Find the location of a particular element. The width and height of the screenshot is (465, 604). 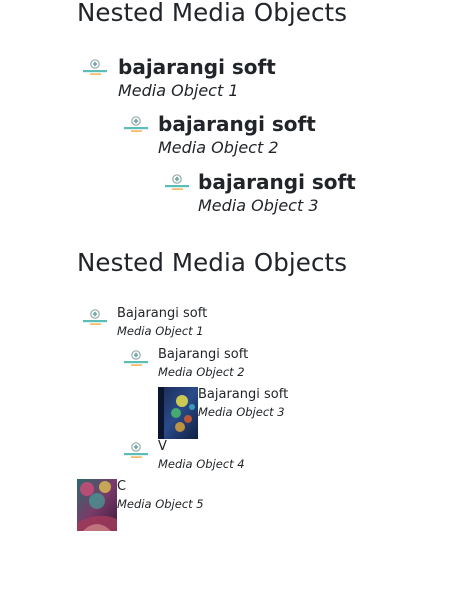

media-object-1: bajarangi soft Media Object 1 is located at coordinates (178, 78).